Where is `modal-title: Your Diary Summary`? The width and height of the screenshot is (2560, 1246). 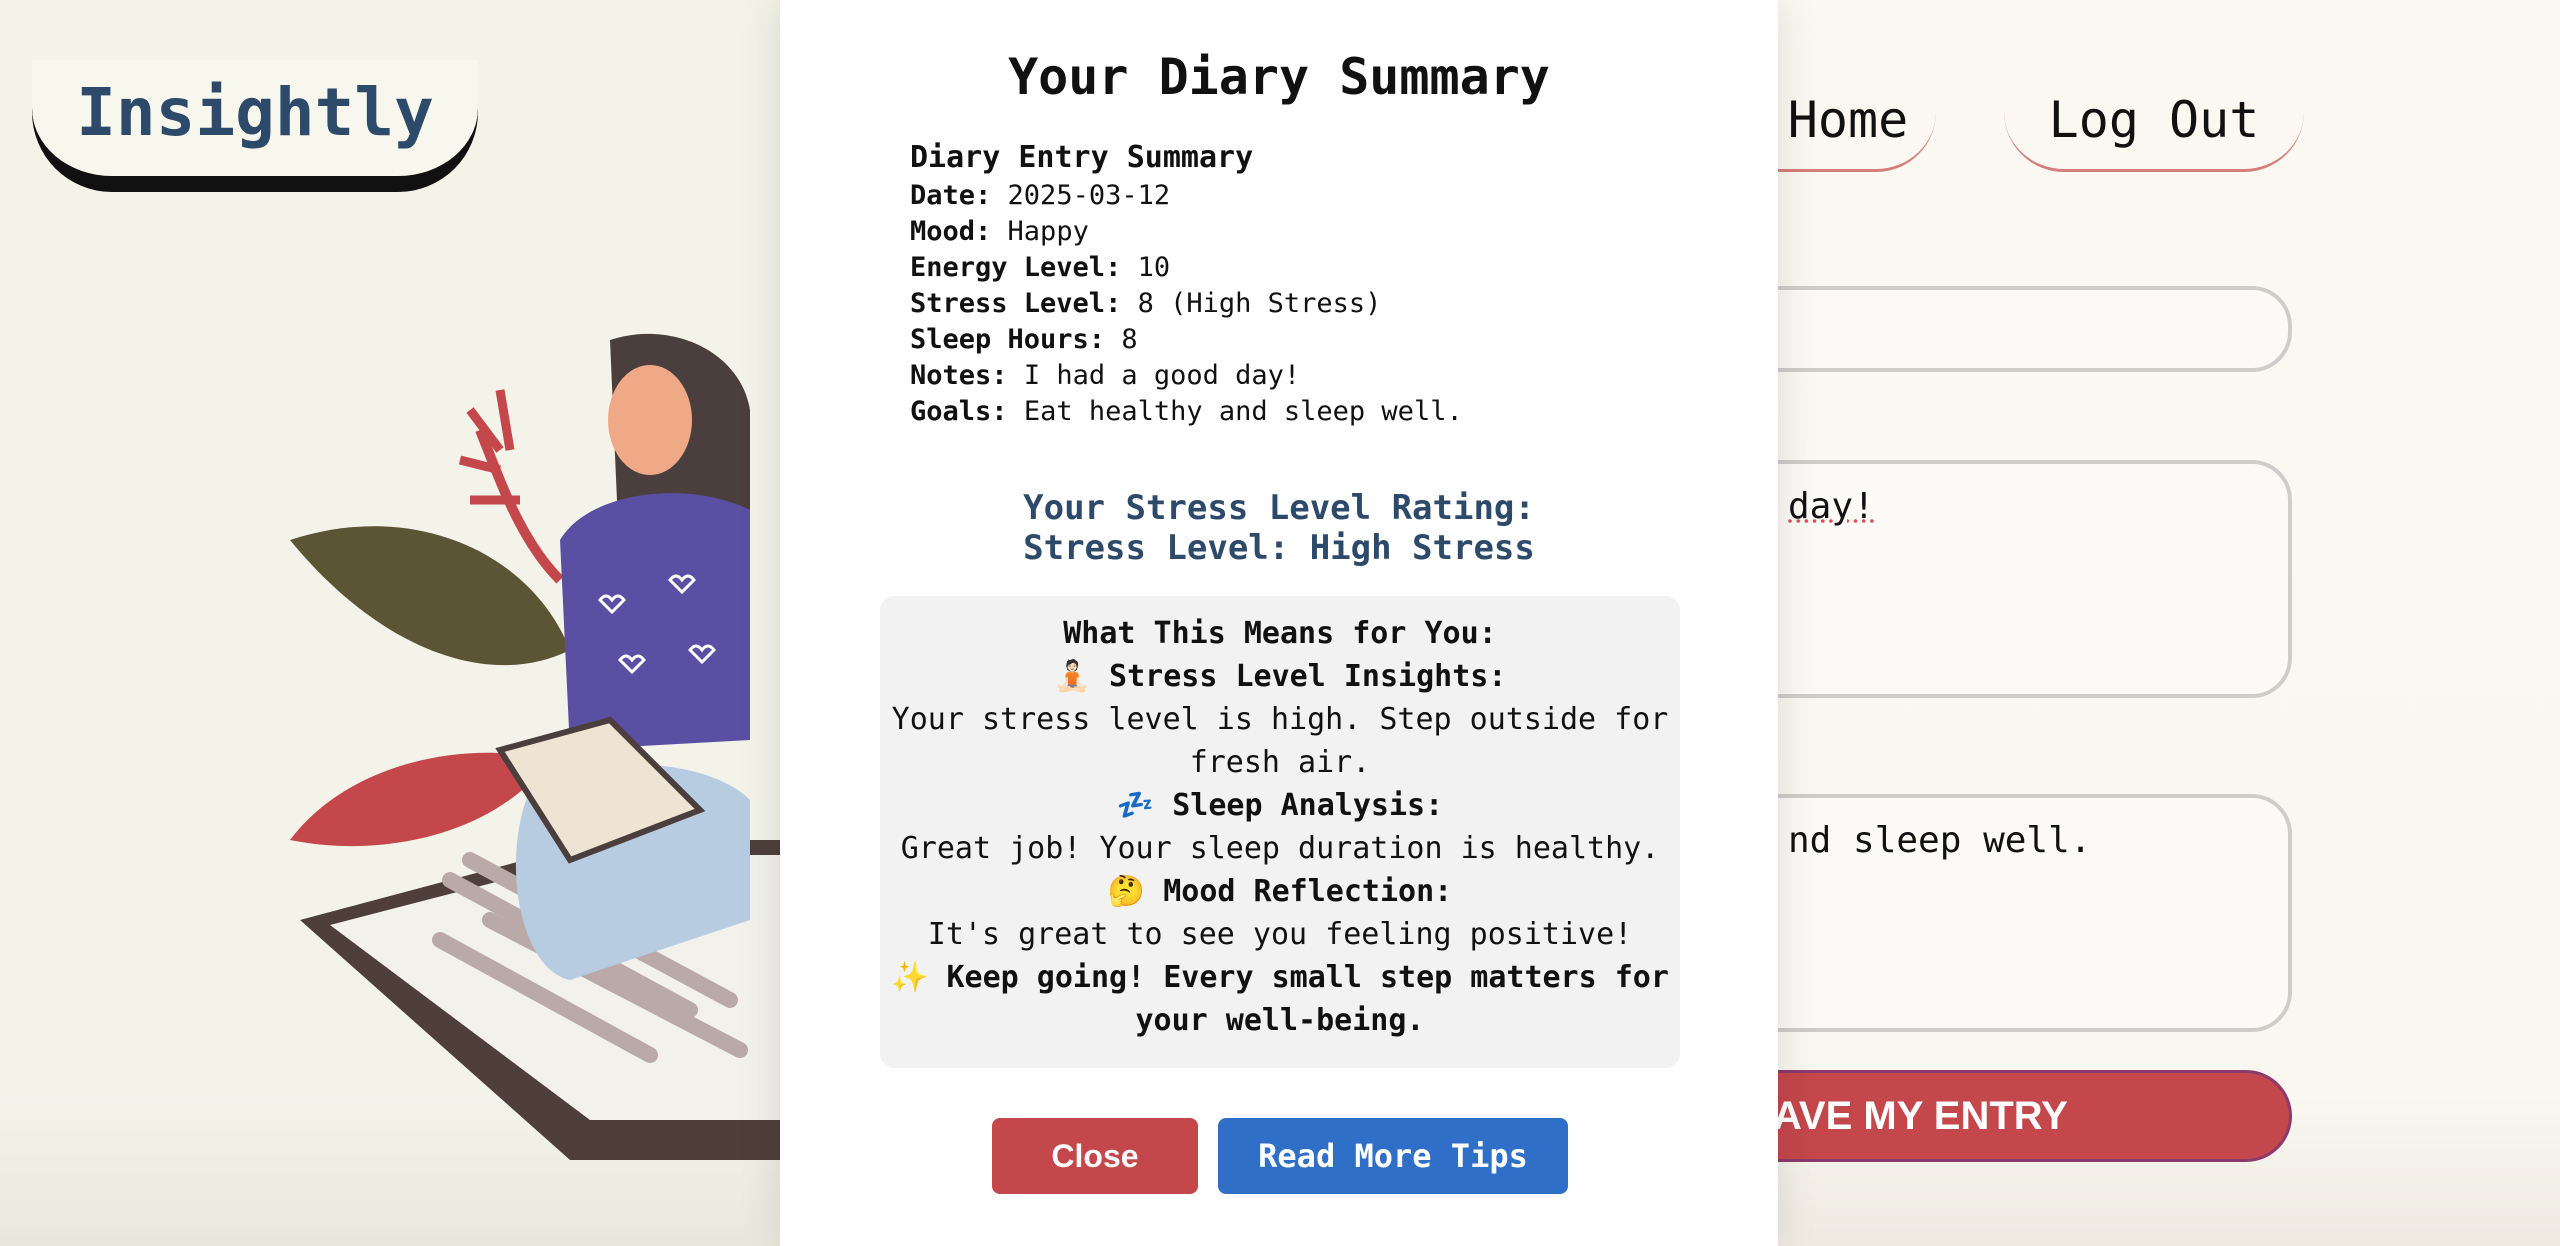 modal-title: Your Diary Summary is located at coordinates (1279, 77).